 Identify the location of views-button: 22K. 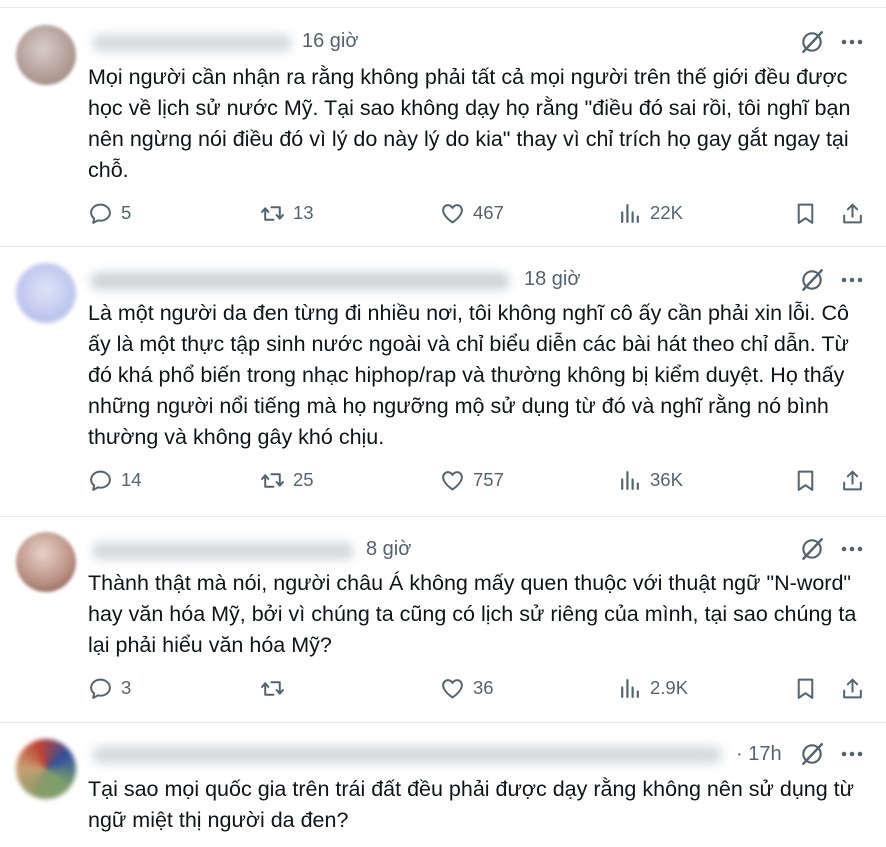
(650, 213).